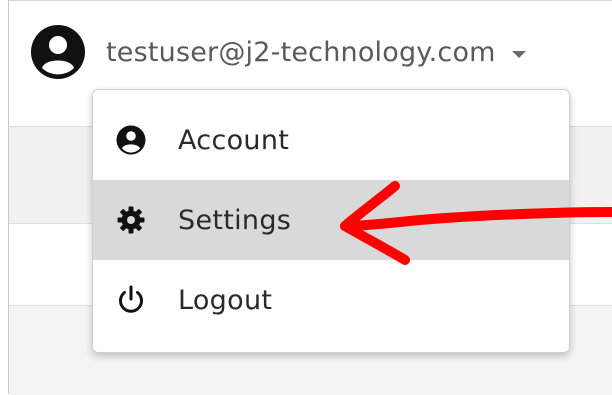 This screenshot has width=612, height=395. What do you see at coordinates (234, 140) in the screenshot?
I see `menu-item-label: Account` at bounding box center [234, 140].